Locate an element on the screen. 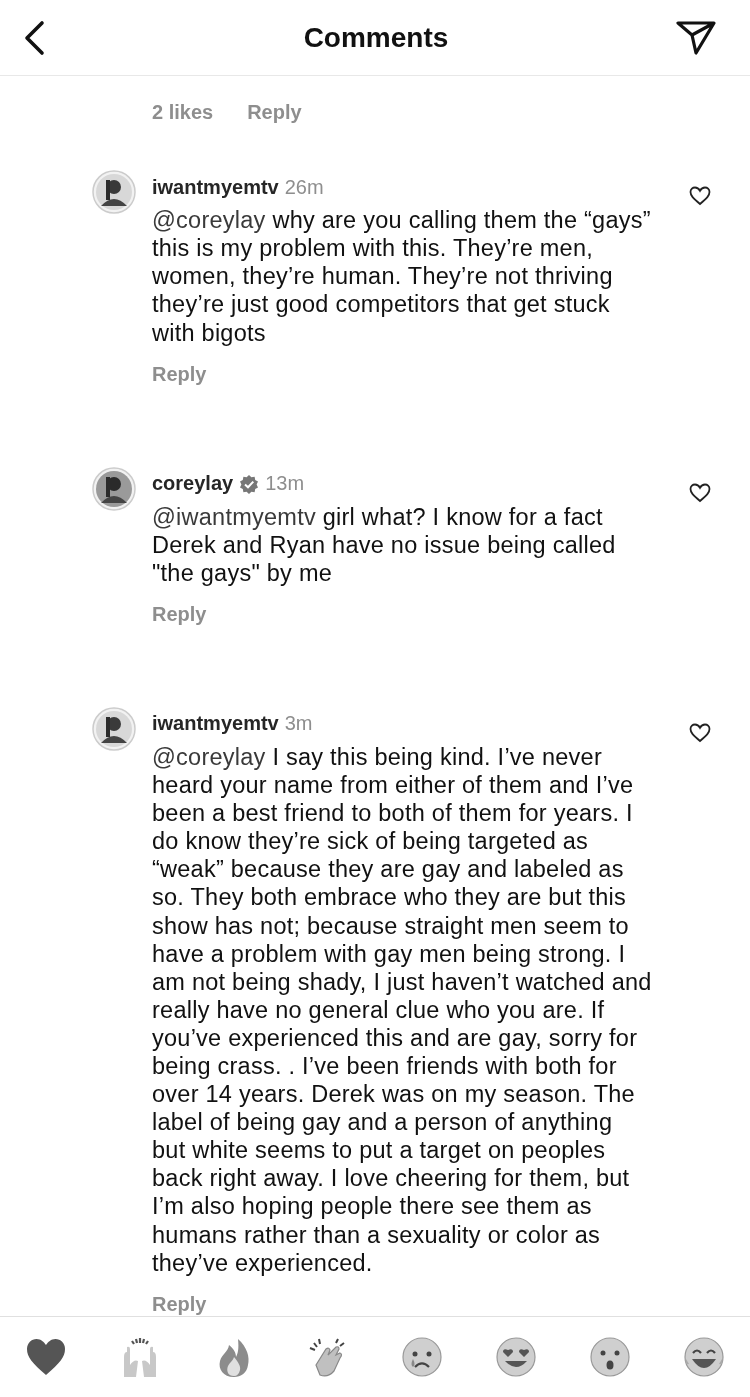 Image resolution: width=750 pixels, height=1397 pixels. likes-count: 2 likes is located at coordinates (183, 113).